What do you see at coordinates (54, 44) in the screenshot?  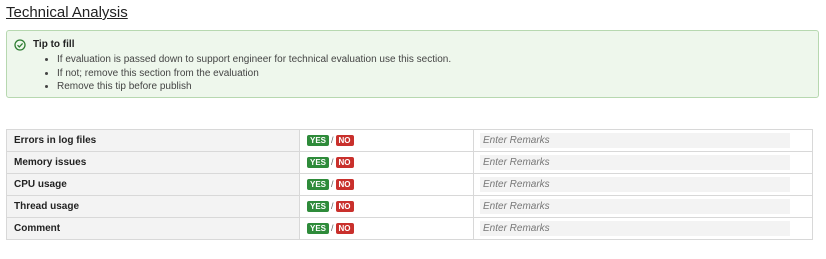 I see `tip-title: Tip to fill` at bounding box center [54, 44].